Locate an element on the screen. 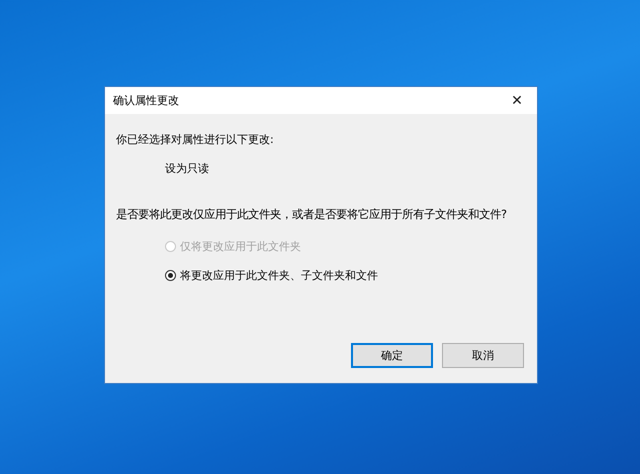  change-item: 设为只读 is located at coordinates (187, 168).